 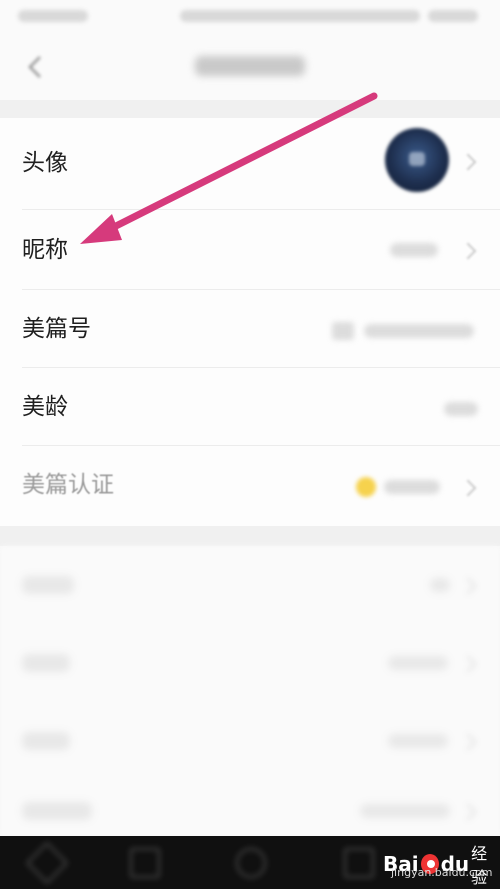 I want to click on page-title, so click(x=250, y=66).